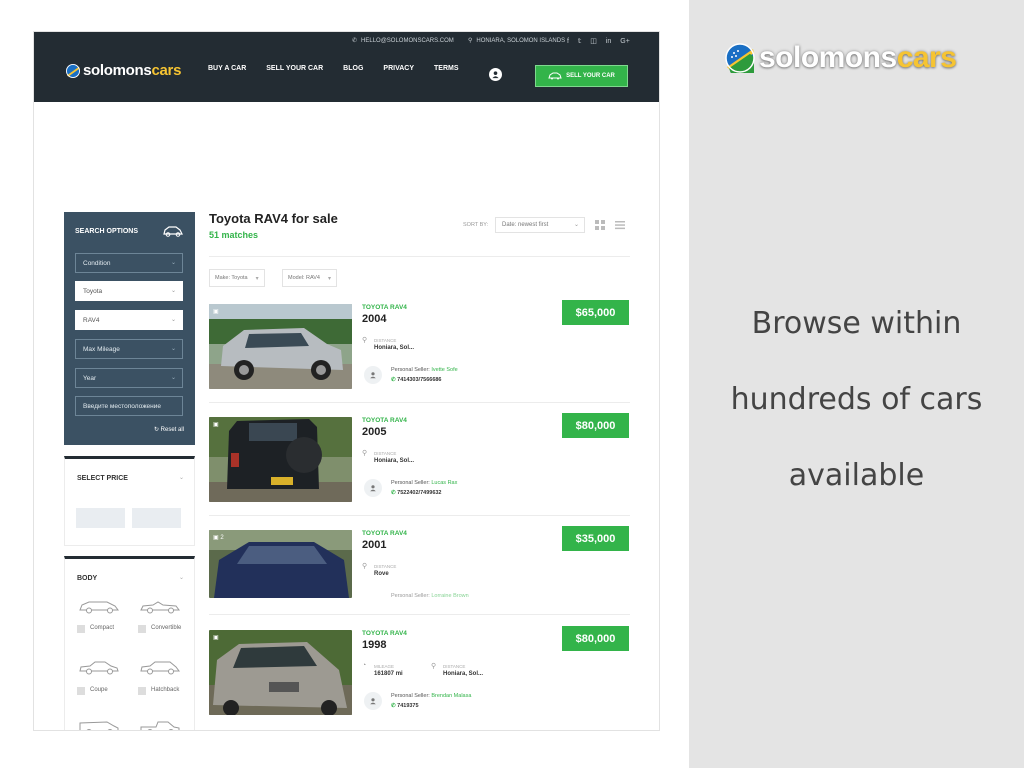  What do you see at coordinates (160, 724) in the screenshot?
I see `pickup-car-icon` at bounding box center [160, 724].